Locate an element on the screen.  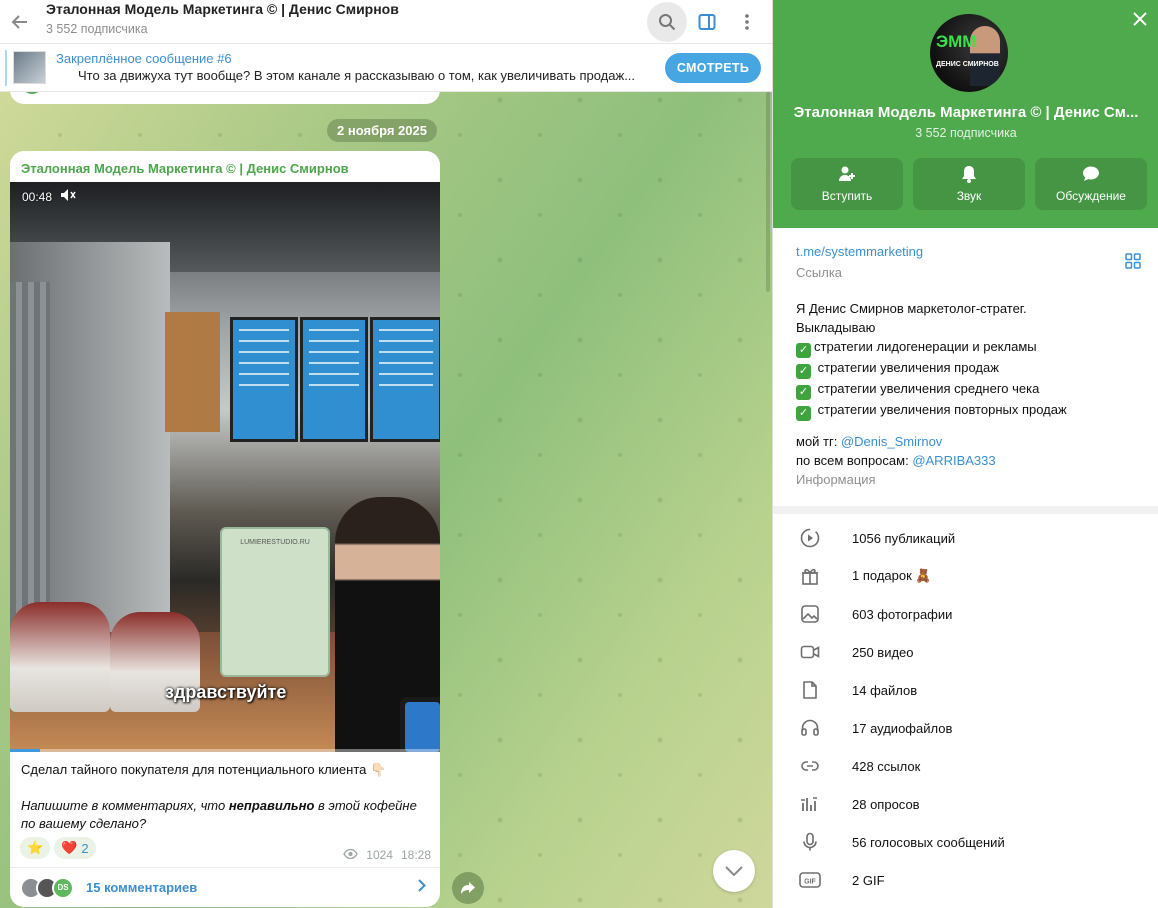
stat-audio: 17 аудиофайлов is located at coordinates (965, 728).